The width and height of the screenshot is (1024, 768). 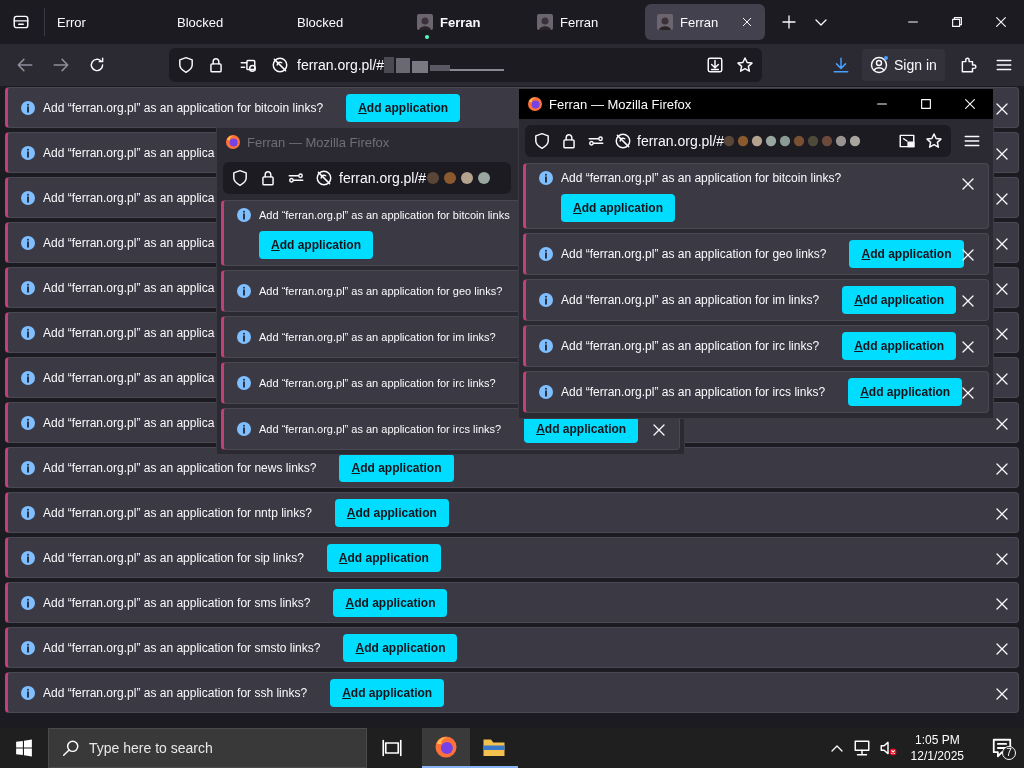 I want to click on notification-message: Add “ferran.org.pl” as an application for bitcoin links, so click(x=384, y=215).